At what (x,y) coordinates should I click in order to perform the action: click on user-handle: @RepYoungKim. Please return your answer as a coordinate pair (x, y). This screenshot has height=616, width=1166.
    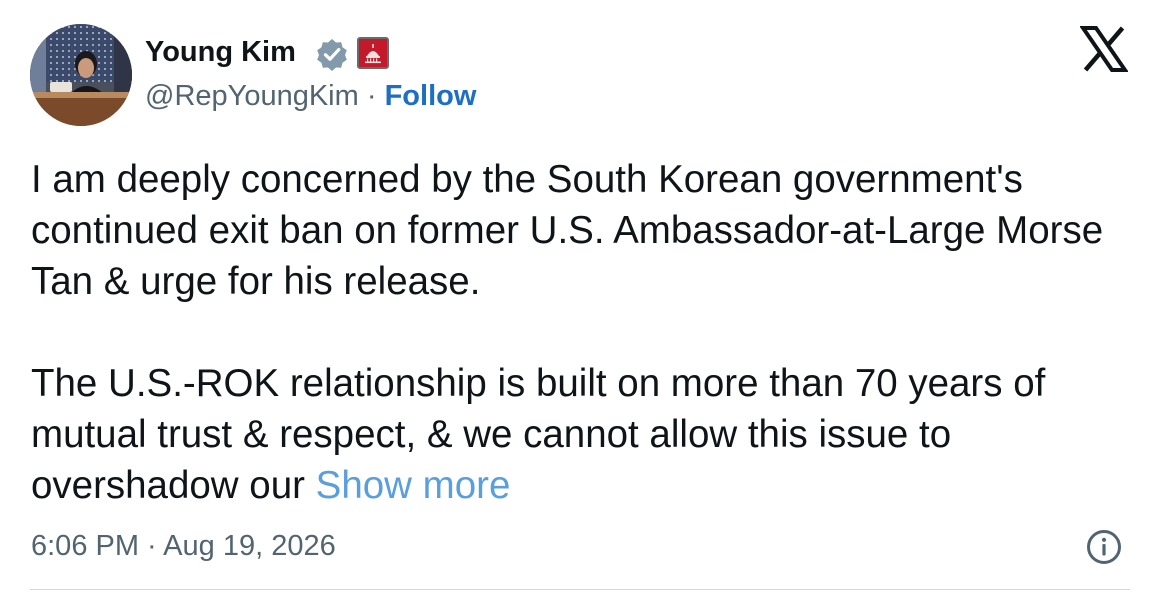
    Looking at the image, I should click on (252, 96).